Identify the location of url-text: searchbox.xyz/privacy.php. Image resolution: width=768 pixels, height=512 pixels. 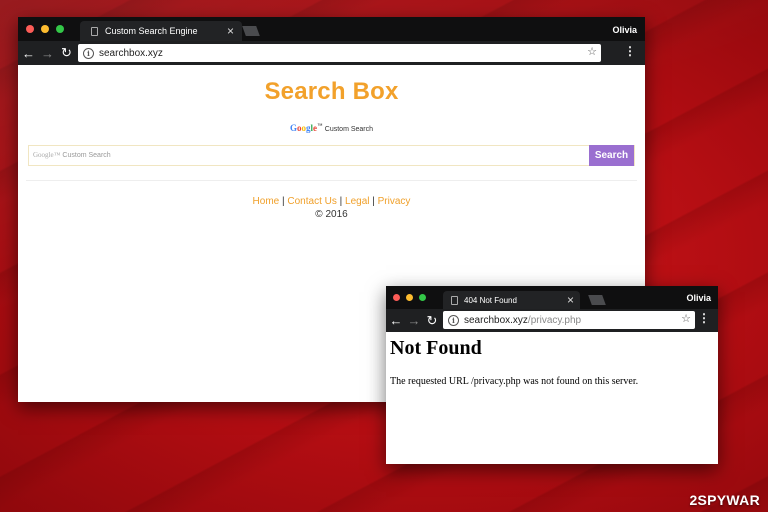
(522, 320).